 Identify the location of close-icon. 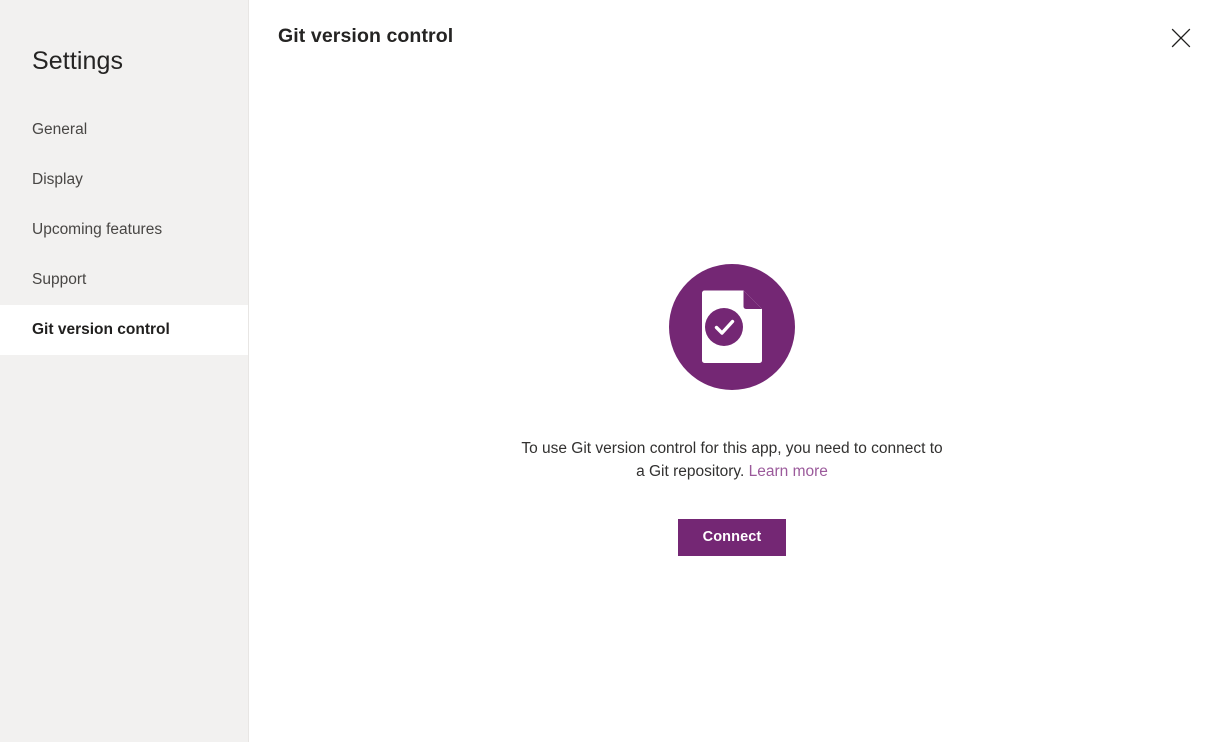
(1181, 38).